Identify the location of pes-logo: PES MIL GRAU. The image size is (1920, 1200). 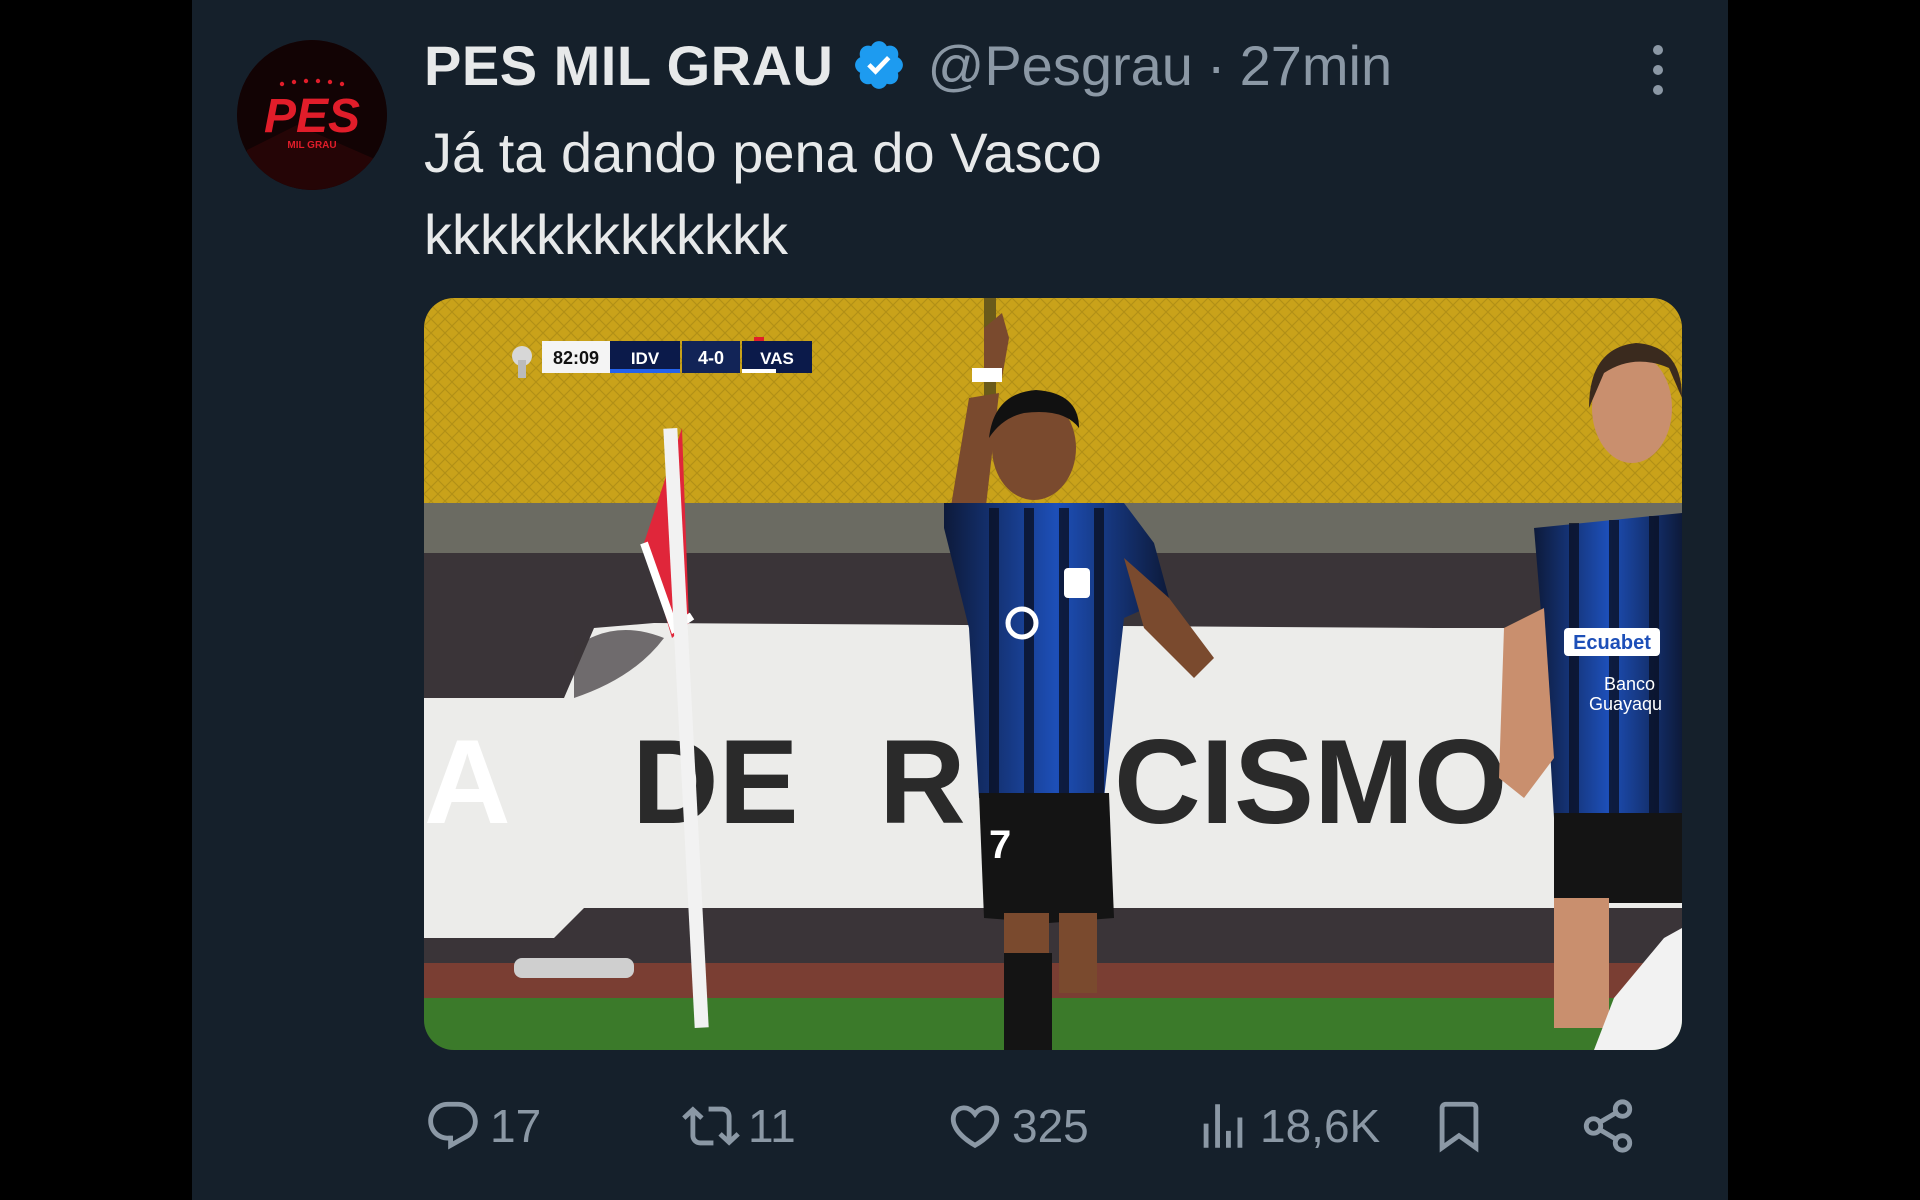
(312, 115).